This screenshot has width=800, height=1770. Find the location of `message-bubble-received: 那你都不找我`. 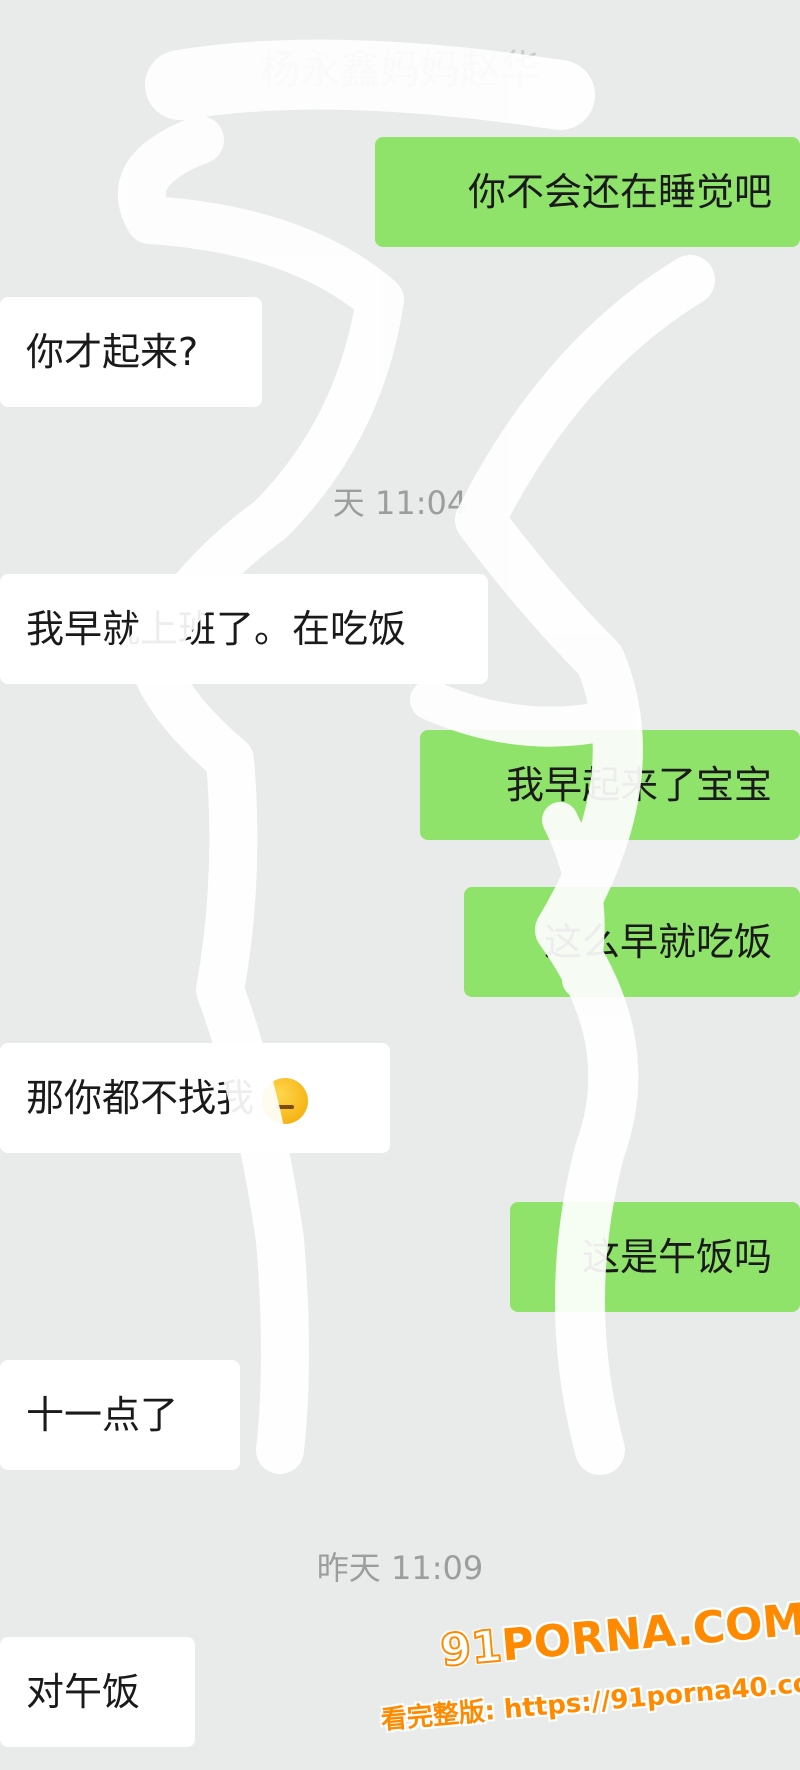

message-bubble-received: 那你都不找我 is located at coordinates (195, 1098).